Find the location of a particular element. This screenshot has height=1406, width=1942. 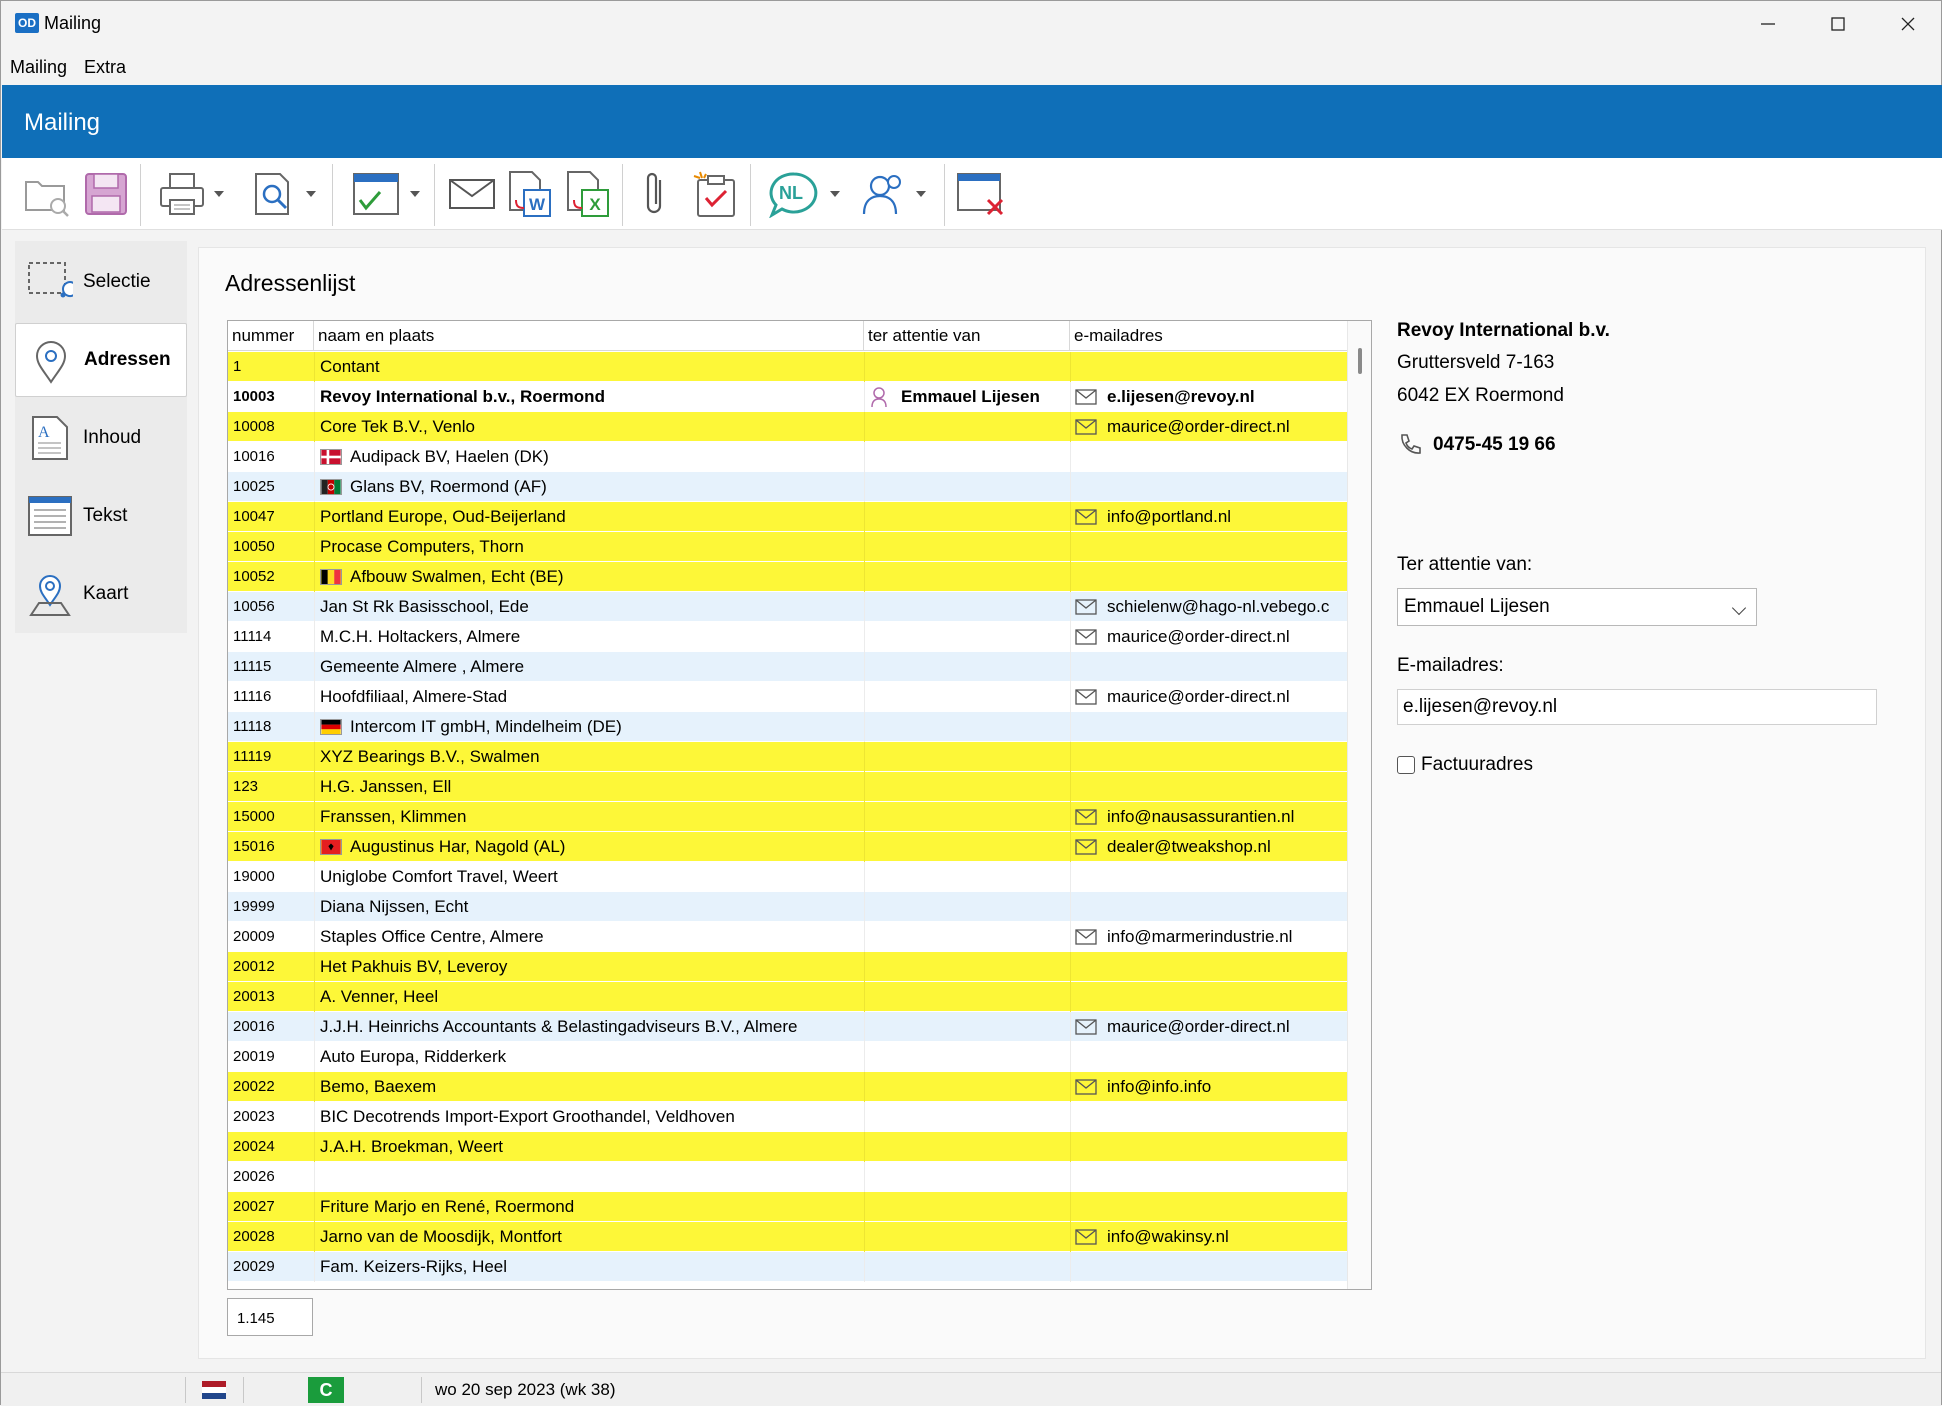

detail-phone: 0475-45 19 66 is located at coordinates (1494, 445).